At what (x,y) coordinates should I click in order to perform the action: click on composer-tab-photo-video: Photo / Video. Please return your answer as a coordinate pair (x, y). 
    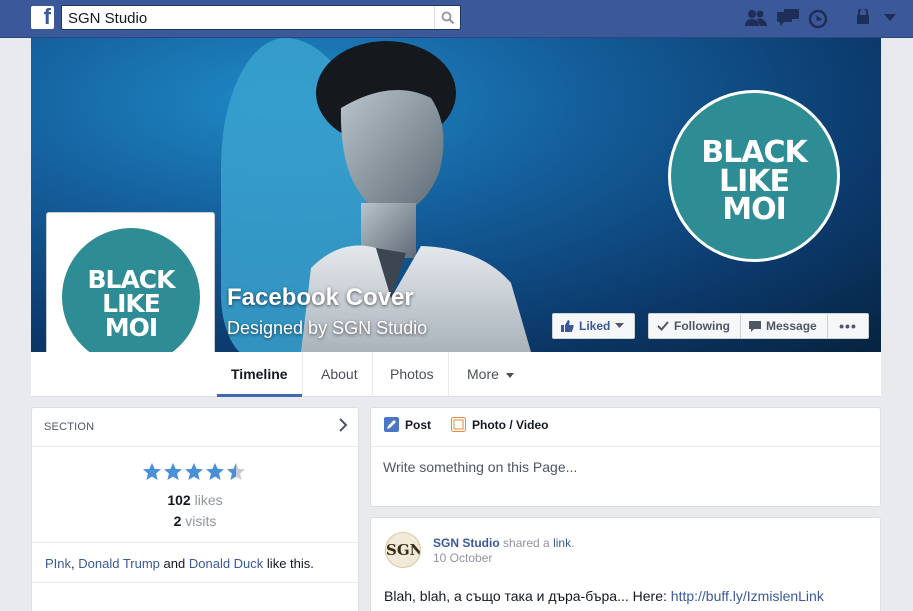
    Looking at the image, I should click on (499, 424).